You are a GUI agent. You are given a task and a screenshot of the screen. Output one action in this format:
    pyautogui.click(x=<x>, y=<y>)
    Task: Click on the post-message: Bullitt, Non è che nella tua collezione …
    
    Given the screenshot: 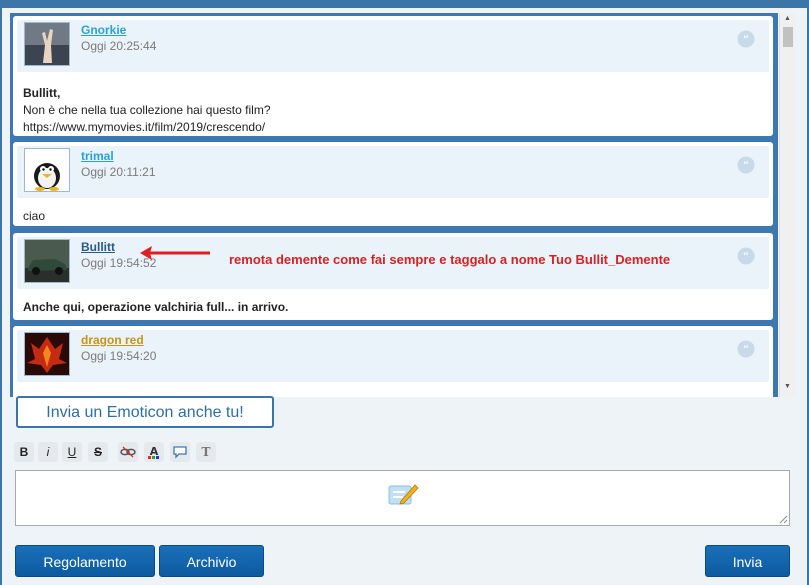 What is the action you would take?
    pyautogui.click(x=393, y=110)
    